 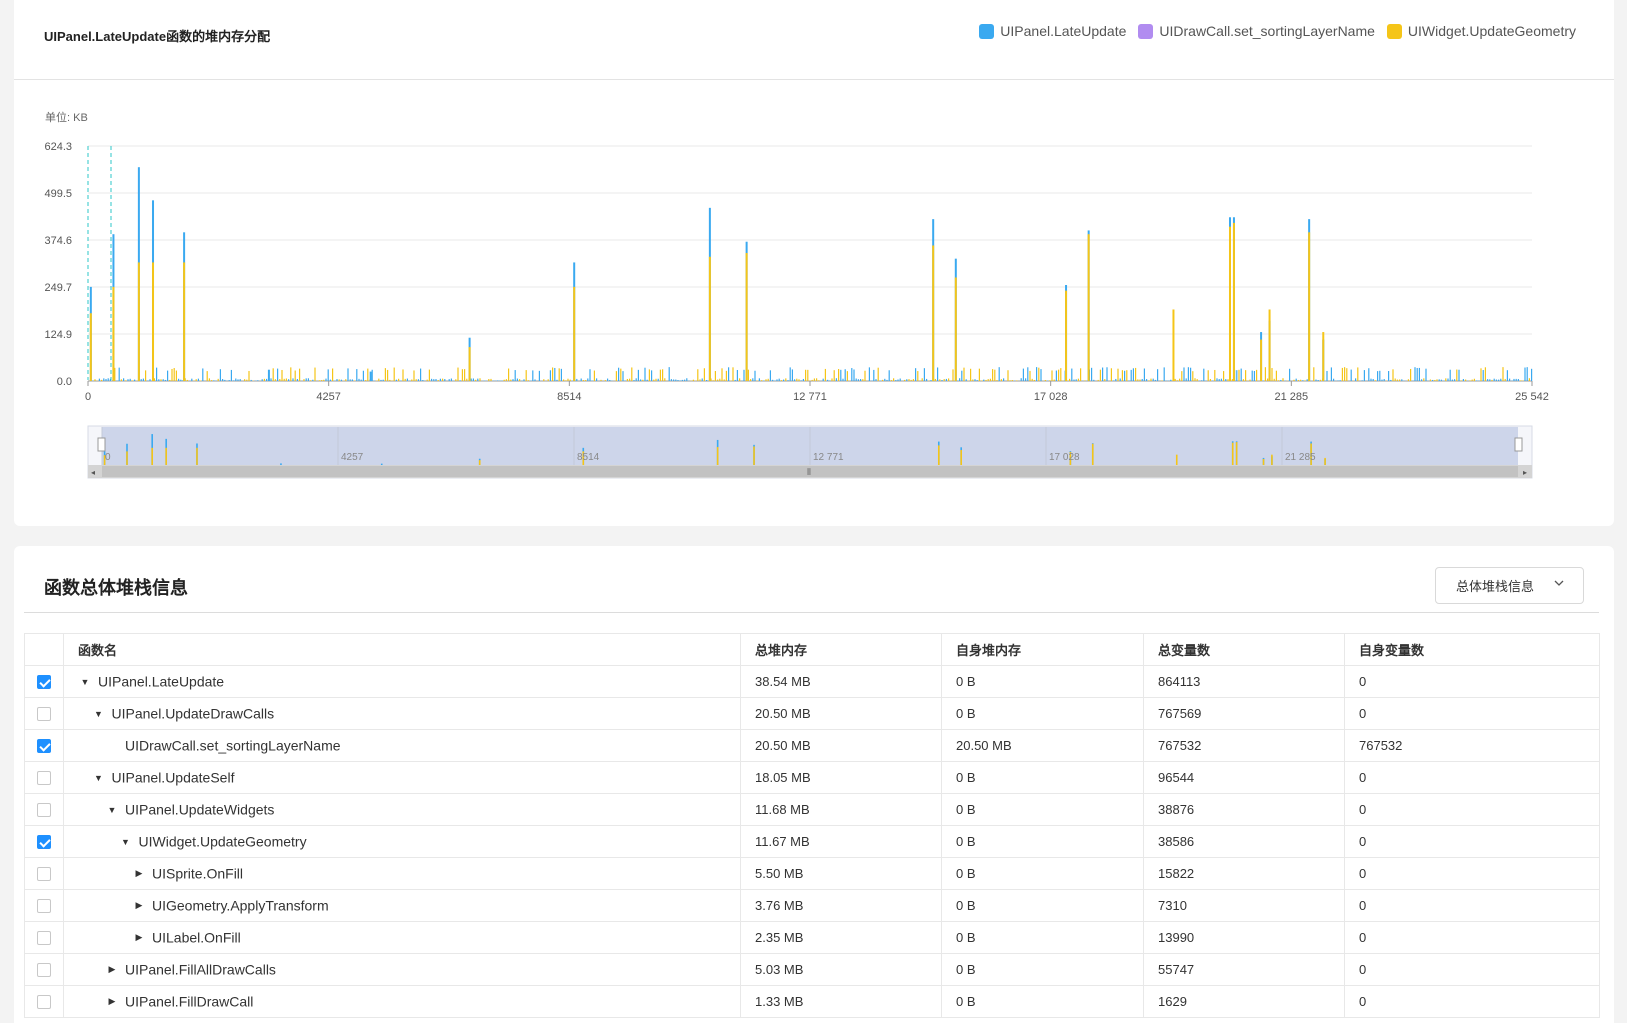 I want to click on self-vars-cell: 0, so click(x=1472, y=969).